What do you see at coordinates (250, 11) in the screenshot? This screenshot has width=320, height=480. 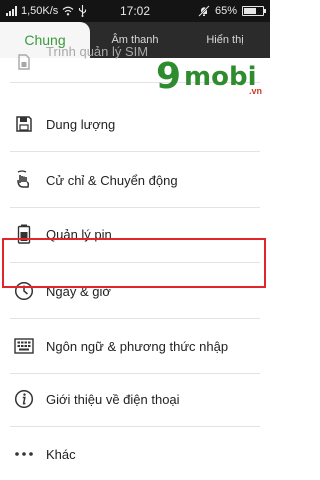 I see `battery-fill` at bounding box center [250, 11].